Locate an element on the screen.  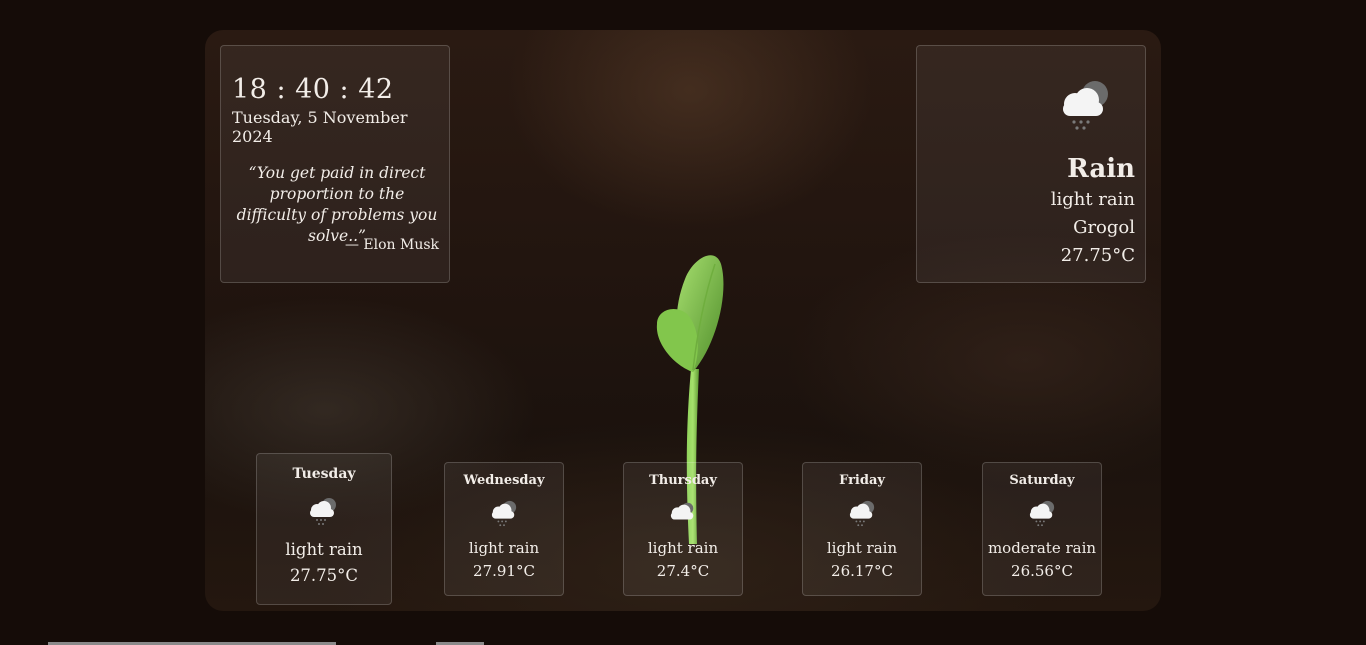
forecast-card-wednesday: Wednesday light rain 27.91°C is located at coordinates (504, 529).